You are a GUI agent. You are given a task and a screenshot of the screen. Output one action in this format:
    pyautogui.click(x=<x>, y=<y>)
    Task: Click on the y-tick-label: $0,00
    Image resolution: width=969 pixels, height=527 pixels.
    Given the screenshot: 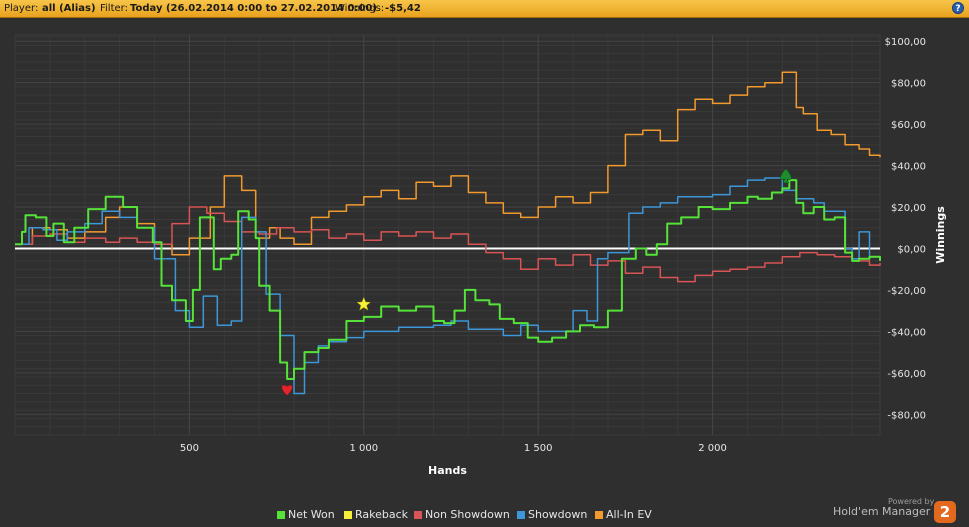 What is the action you would take?
    pyautogui.click(x=911, y=249)
    